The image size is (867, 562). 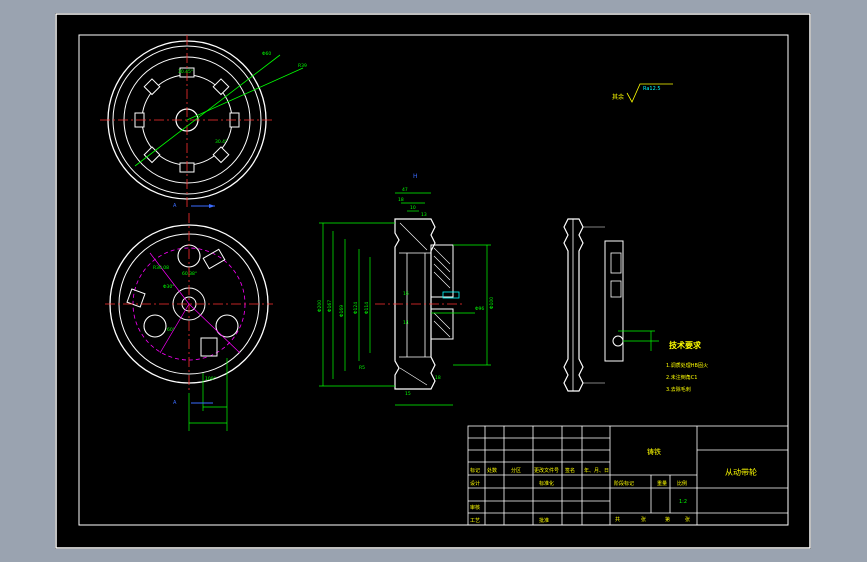 What do you see at coordinates (356, 308) in the screenshot?
I see `dim-section-8: Φ124` at bounding box center [356, 308].